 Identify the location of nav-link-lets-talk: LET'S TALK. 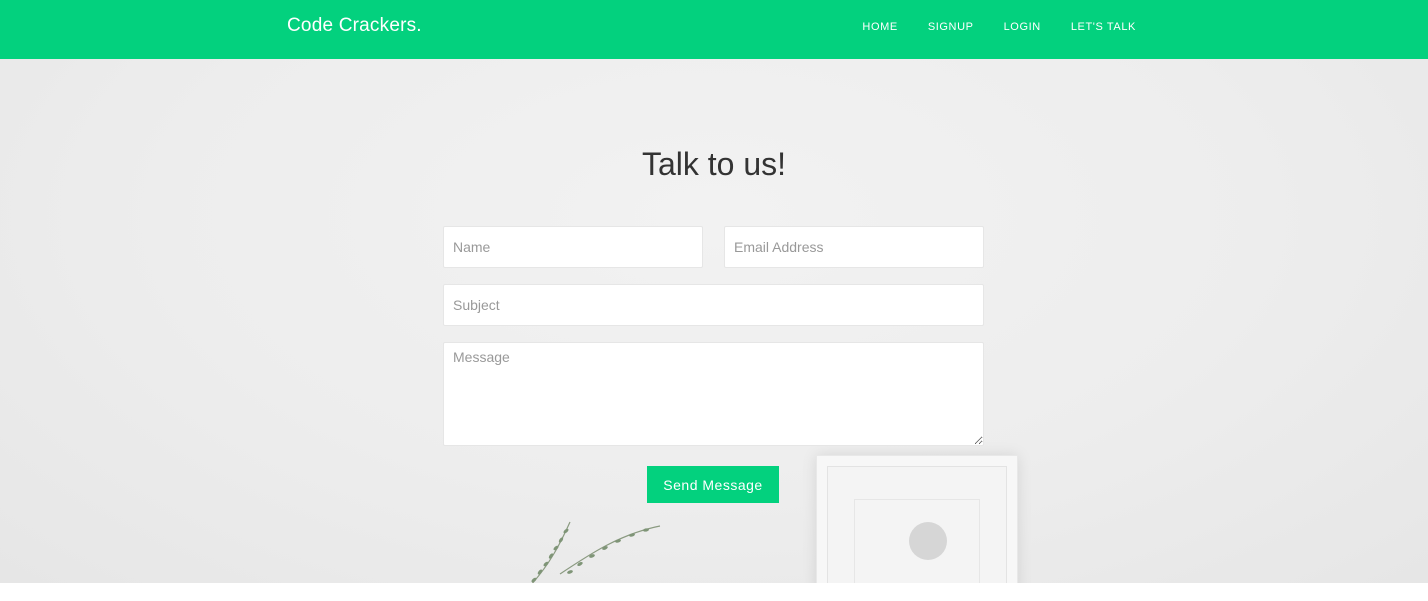
(1103, 27).